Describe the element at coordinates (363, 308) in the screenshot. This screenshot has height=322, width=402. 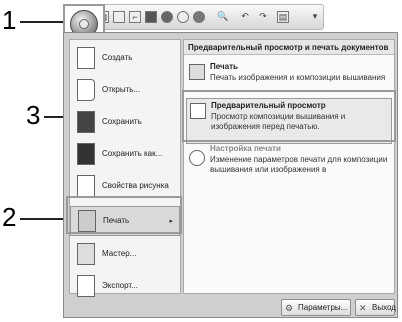
I see `close-icon: ✕` at that location.